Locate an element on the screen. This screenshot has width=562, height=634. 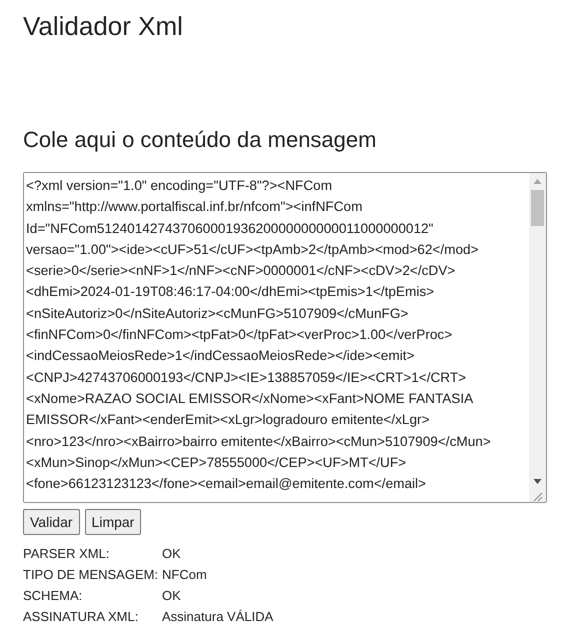
scrollbar-thumb is located at coordinates (537, 208).